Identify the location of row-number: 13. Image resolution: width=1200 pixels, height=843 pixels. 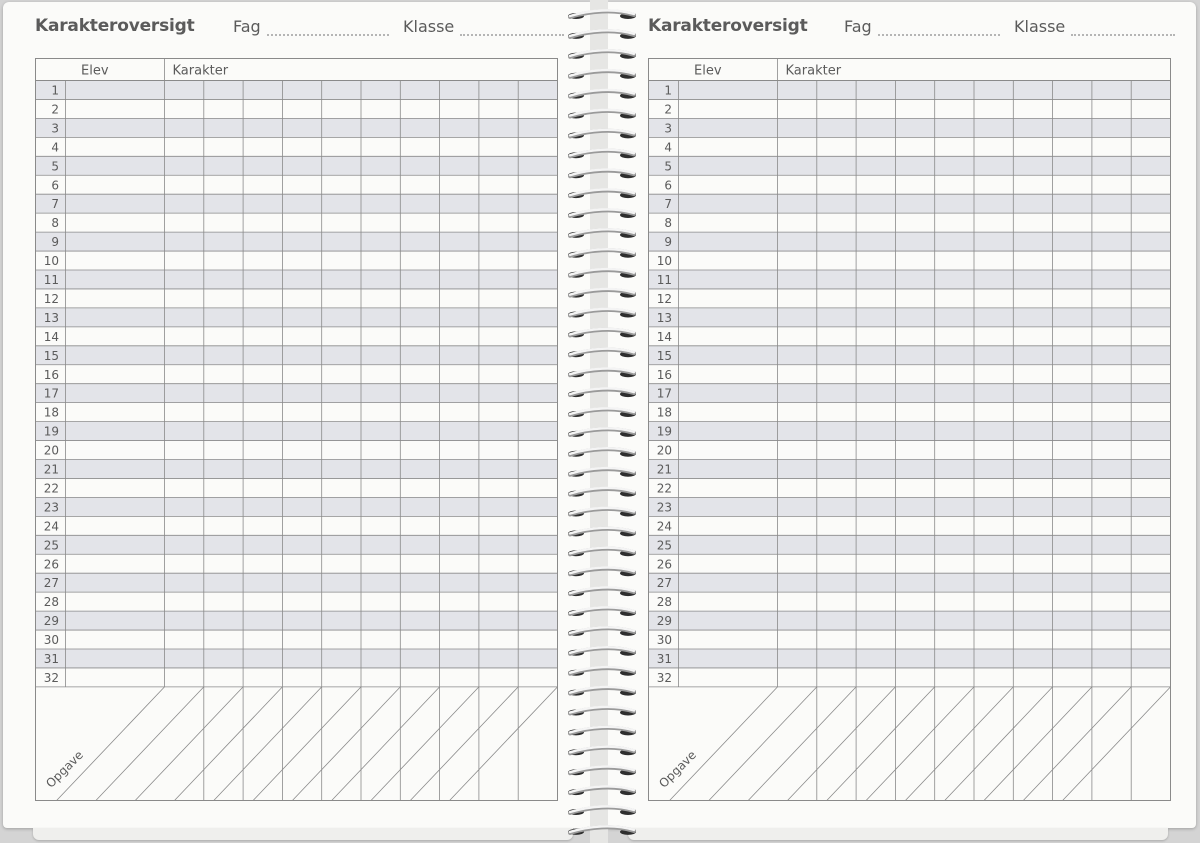
(664, 318).